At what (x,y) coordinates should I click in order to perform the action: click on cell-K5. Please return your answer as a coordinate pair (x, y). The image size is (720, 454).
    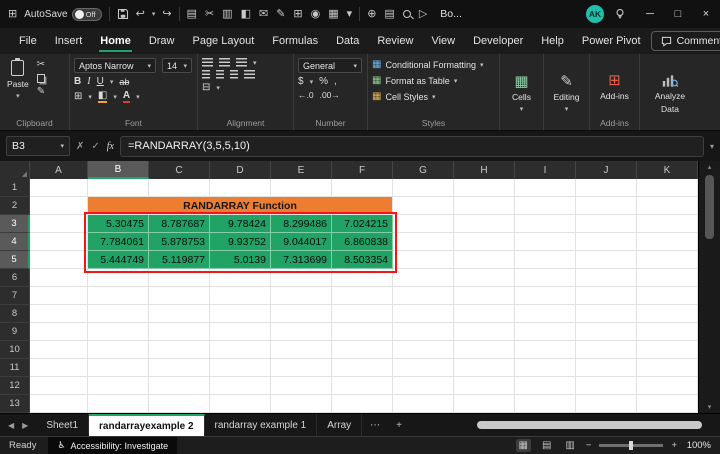
    Looking at the image, I should click on (667, 260).